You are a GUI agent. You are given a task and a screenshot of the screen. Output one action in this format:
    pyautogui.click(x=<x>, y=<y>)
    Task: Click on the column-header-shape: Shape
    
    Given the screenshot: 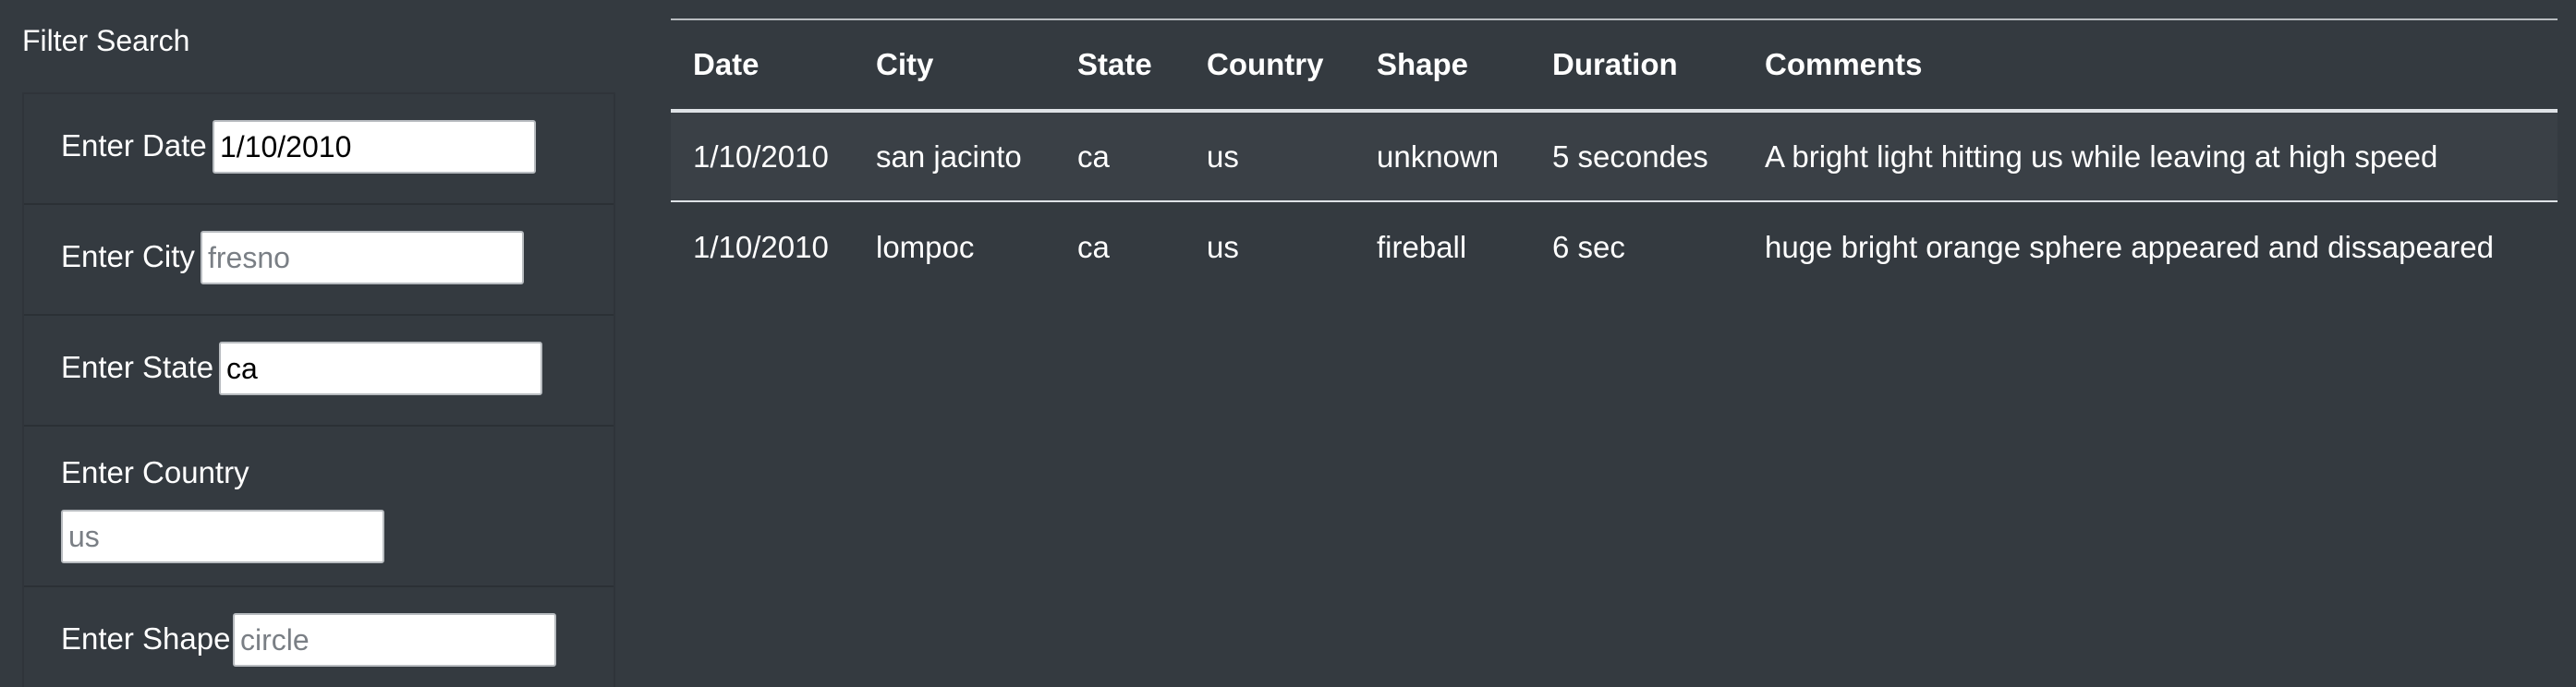 What is the action you would take?
    pyautogui.click(x=1423, y=64)
    